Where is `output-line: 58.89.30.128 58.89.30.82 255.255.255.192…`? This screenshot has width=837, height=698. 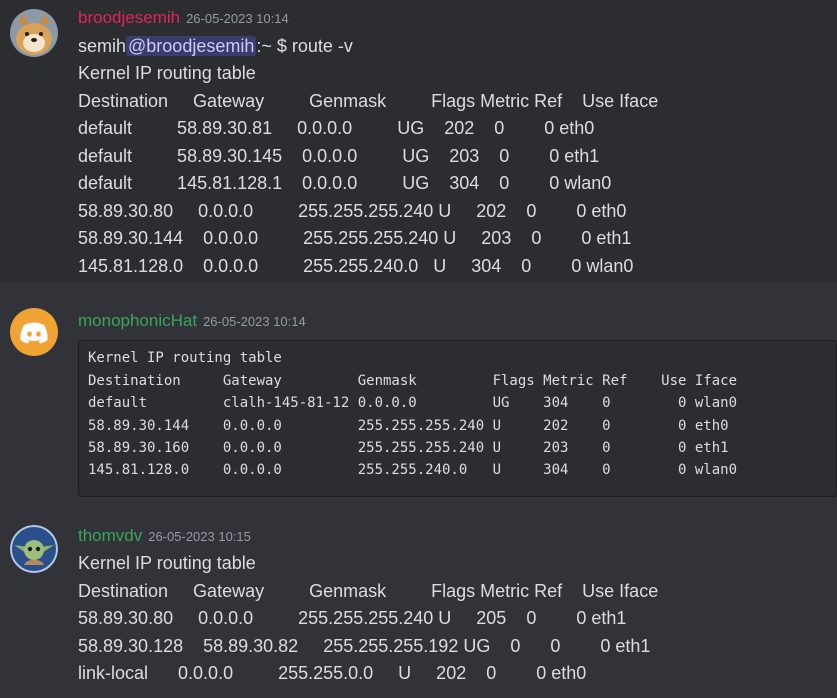
output-line: 58.89.30.128 58.89.30.82 255.255.255.192… is located at coordinates (364, 646).